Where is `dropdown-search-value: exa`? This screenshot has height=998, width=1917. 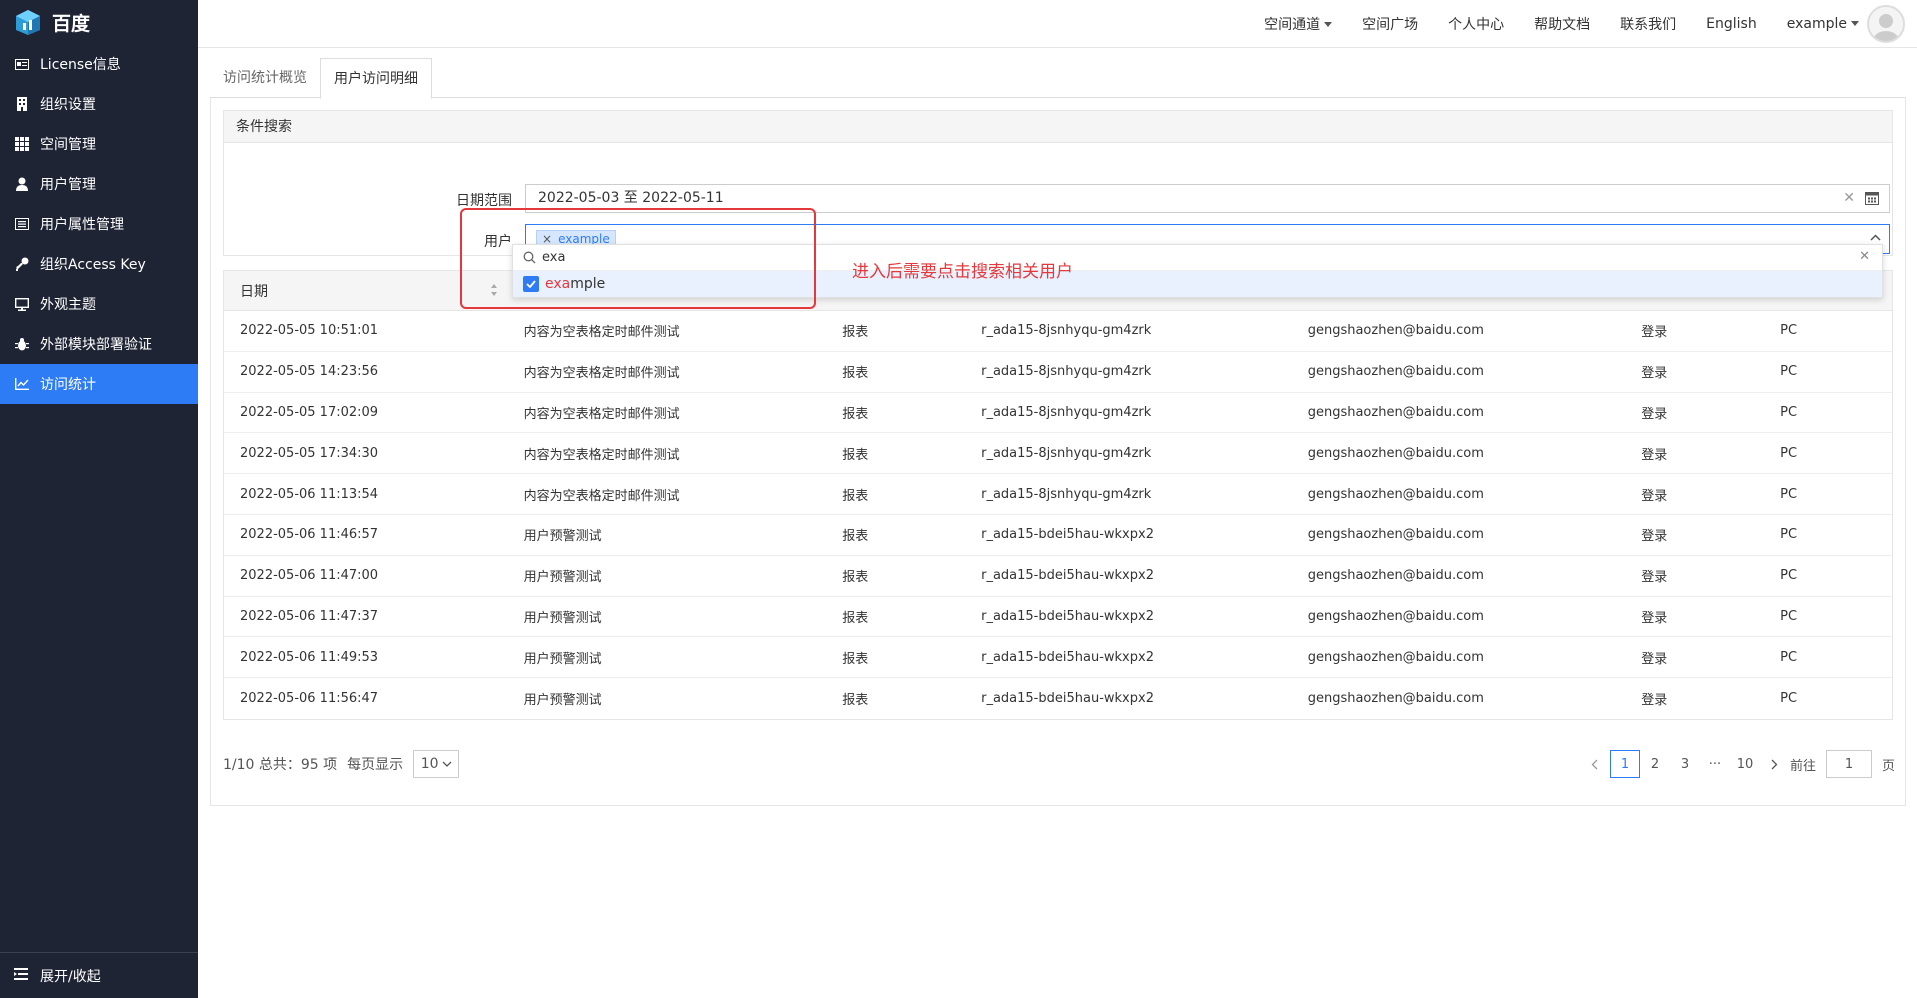 dropdown-search-value: exa is located at coordinates (554, 257).